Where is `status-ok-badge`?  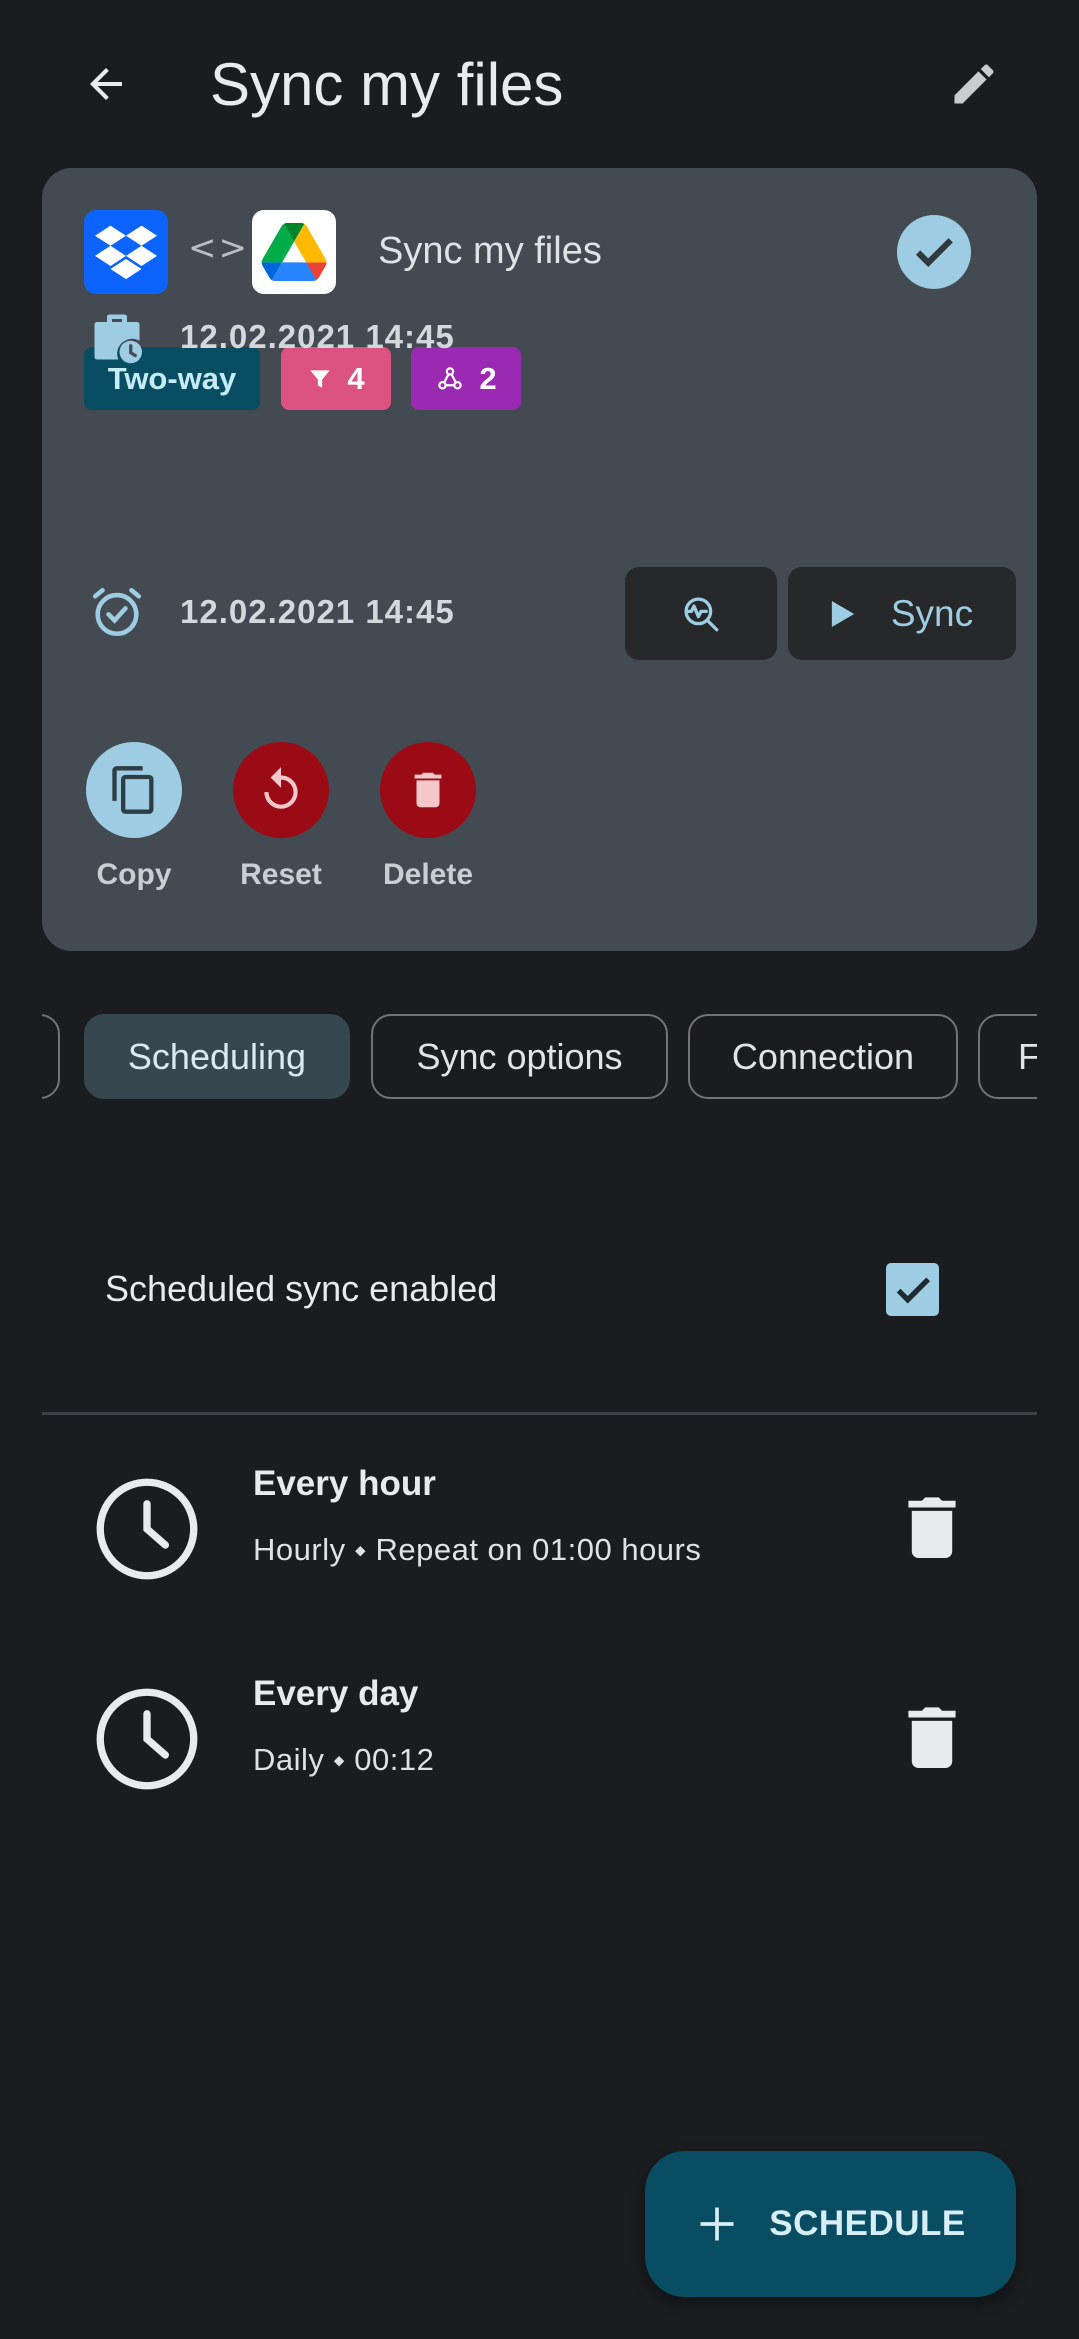
status-ok-badge is located at coordinates (934, 252).